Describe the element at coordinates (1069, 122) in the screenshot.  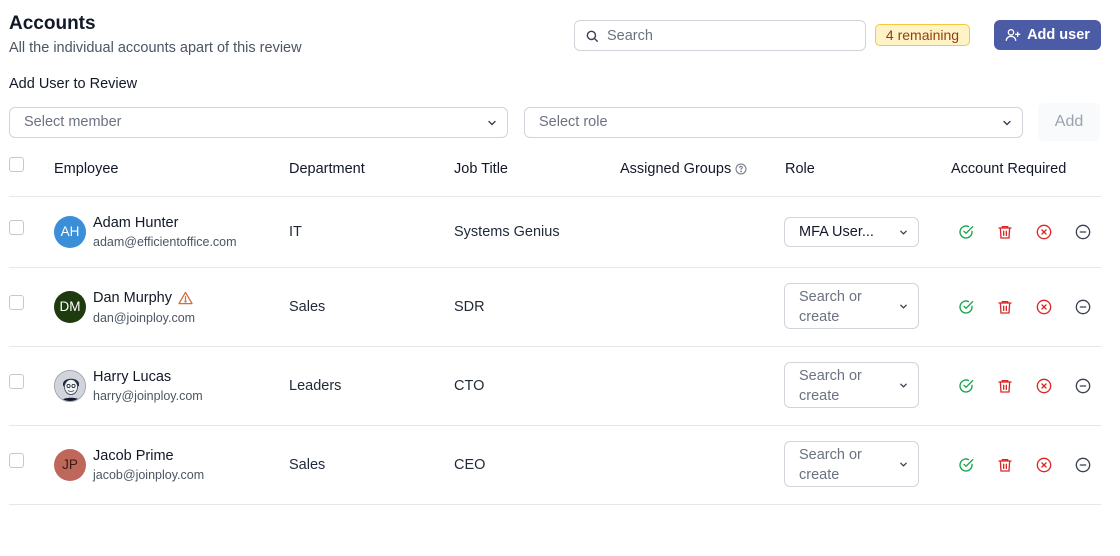
I see `add-button: Add` at that location.